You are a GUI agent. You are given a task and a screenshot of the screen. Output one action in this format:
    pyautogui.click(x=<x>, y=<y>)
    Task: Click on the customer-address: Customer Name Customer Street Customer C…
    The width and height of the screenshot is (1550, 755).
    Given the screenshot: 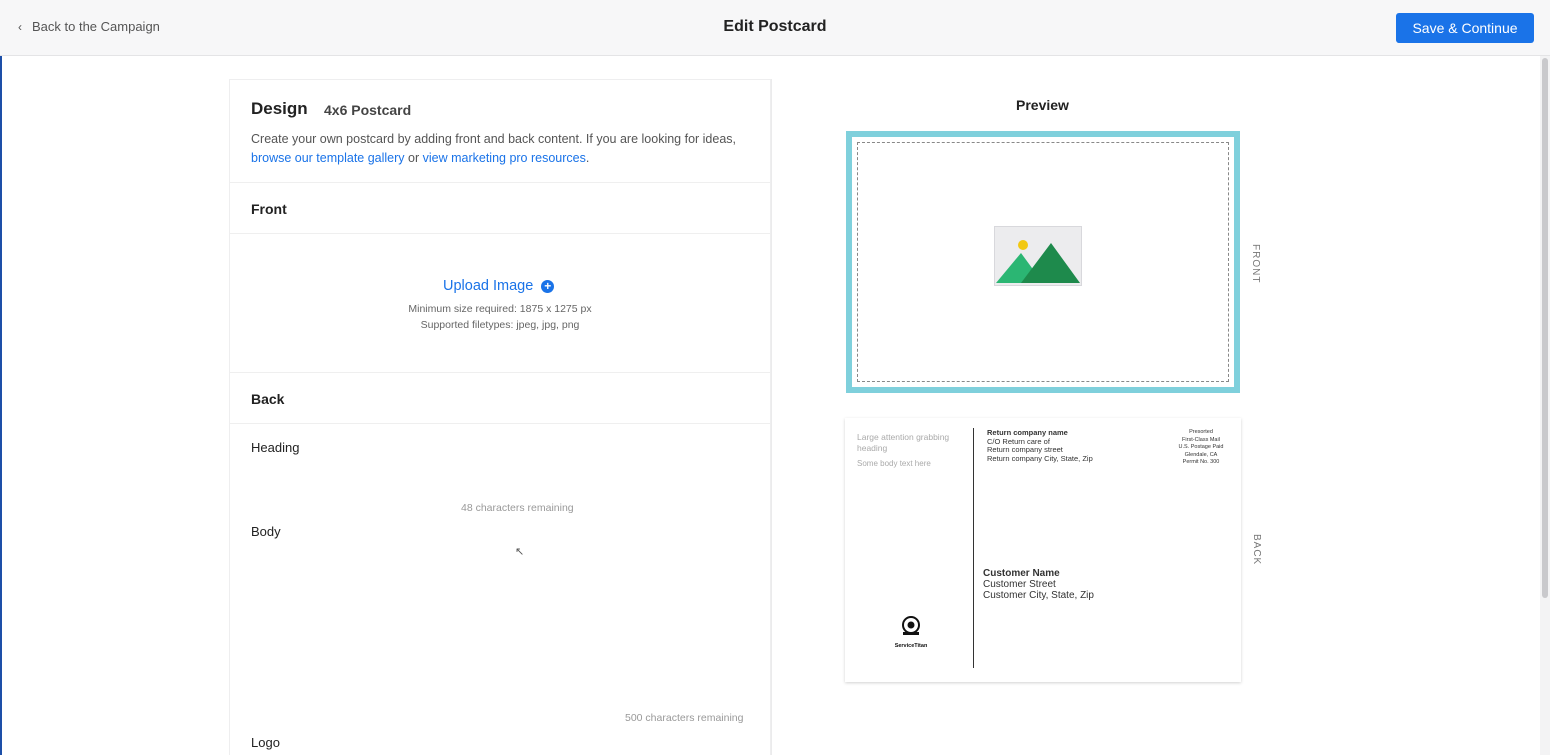 What is the action you would take?
    pyautogui.click(x=1038, y=584)
    